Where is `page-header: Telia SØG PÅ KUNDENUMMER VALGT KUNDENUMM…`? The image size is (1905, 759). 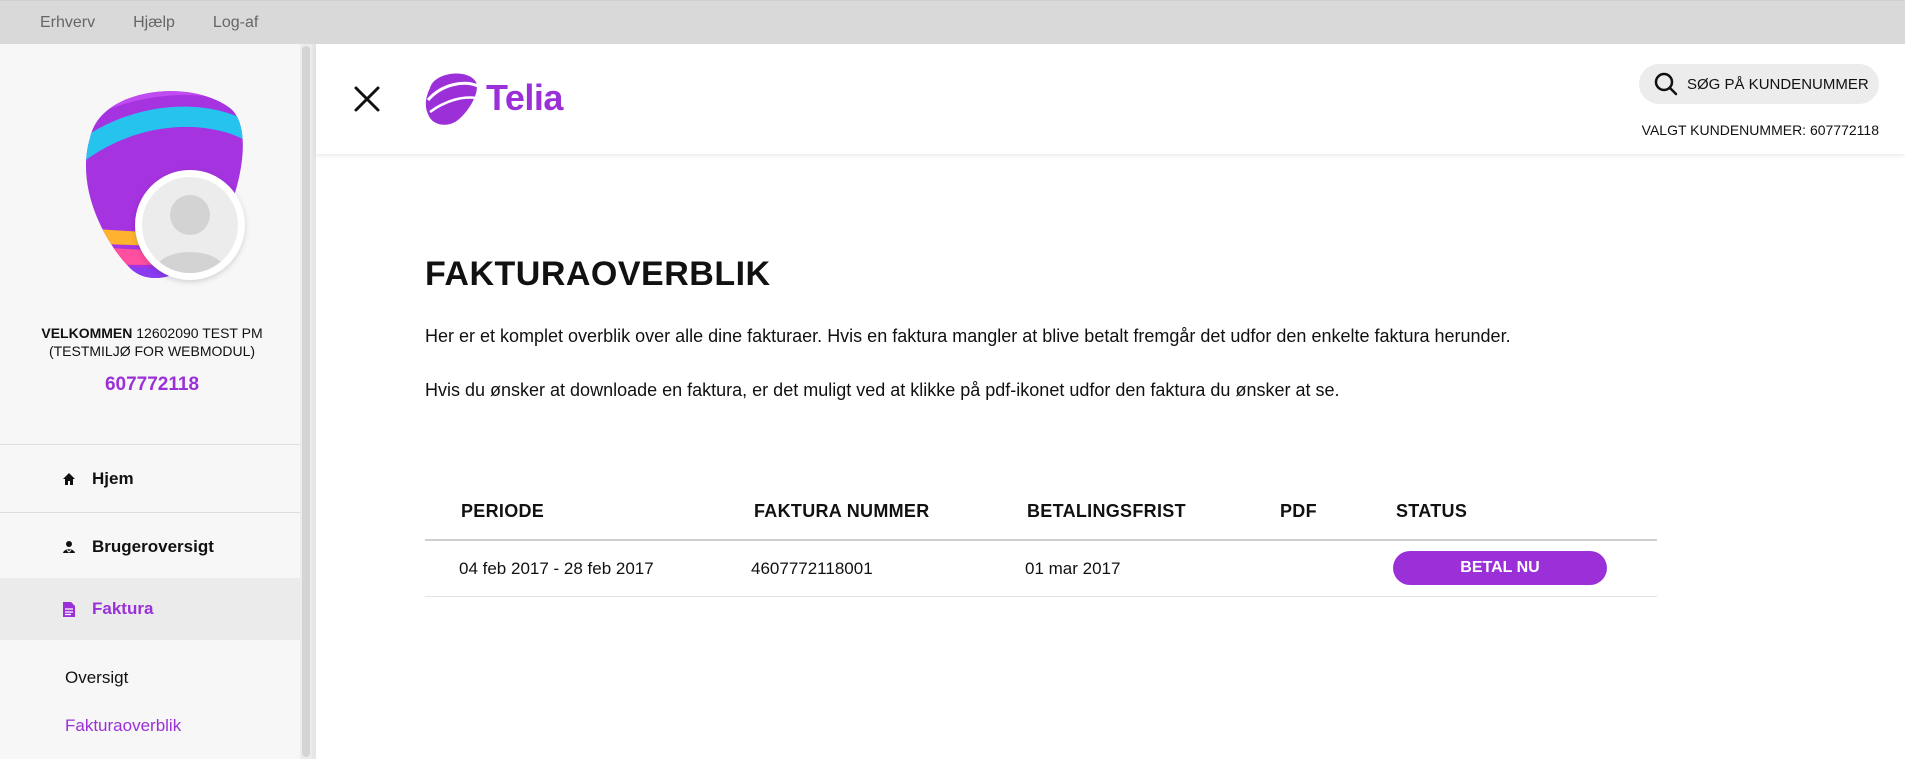 page-header: Telia SØG PÅ KUNDENUMMER VALGT KUNDENUMM… is located at coordinates (1110, 99).